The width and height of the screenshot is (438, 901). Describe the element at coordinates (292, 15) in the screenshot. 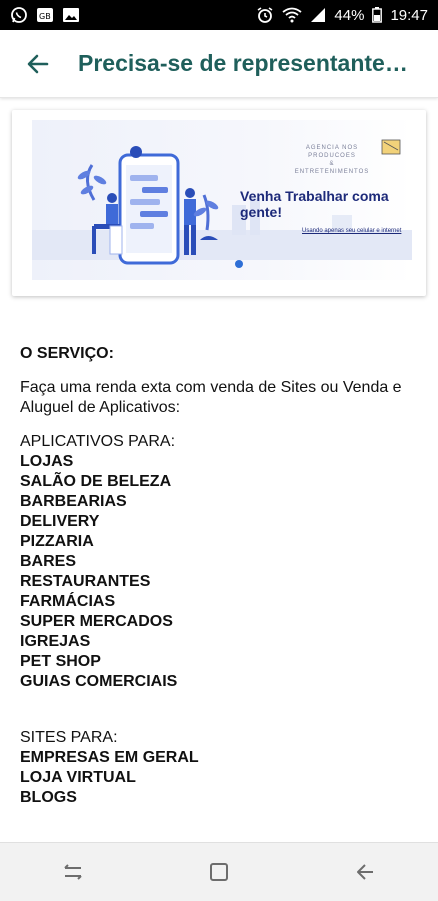

I see `wifi-icon` at that location.